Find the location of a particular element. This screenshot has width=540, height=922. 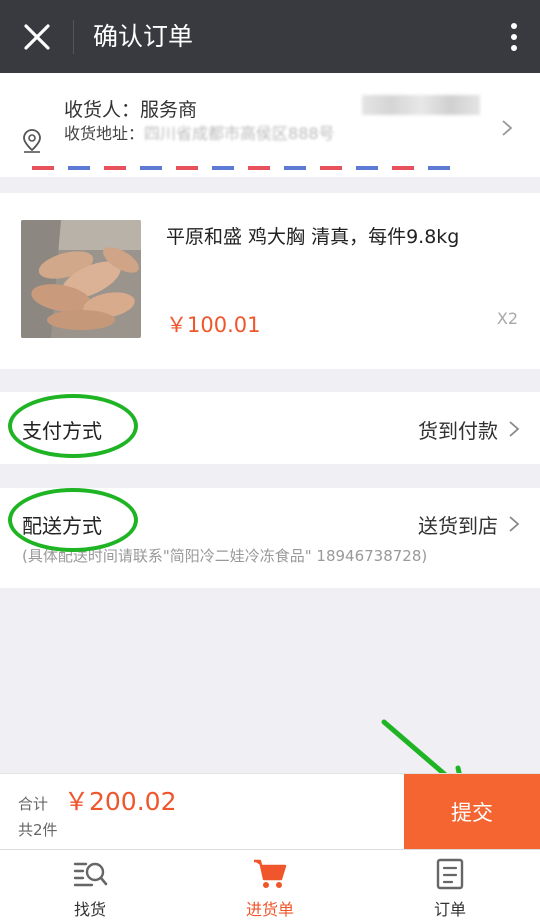

payment-method-label: 支付方式 is located at coordinates (62, 431).